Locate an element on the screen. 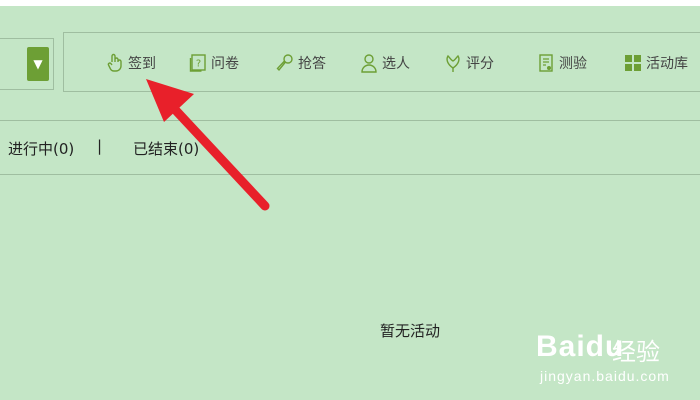 The image size is (700, 400). quiz-button: 测验 is located at coordinates (562, 63).